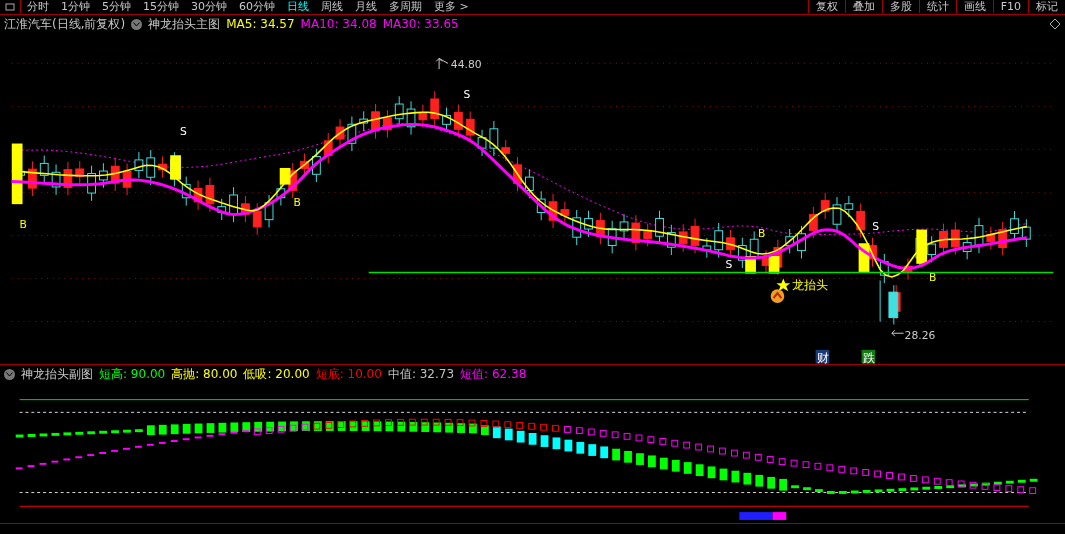 The image size is (1065, 534). I want to click on period-tab: 周线, so click(332, 7).